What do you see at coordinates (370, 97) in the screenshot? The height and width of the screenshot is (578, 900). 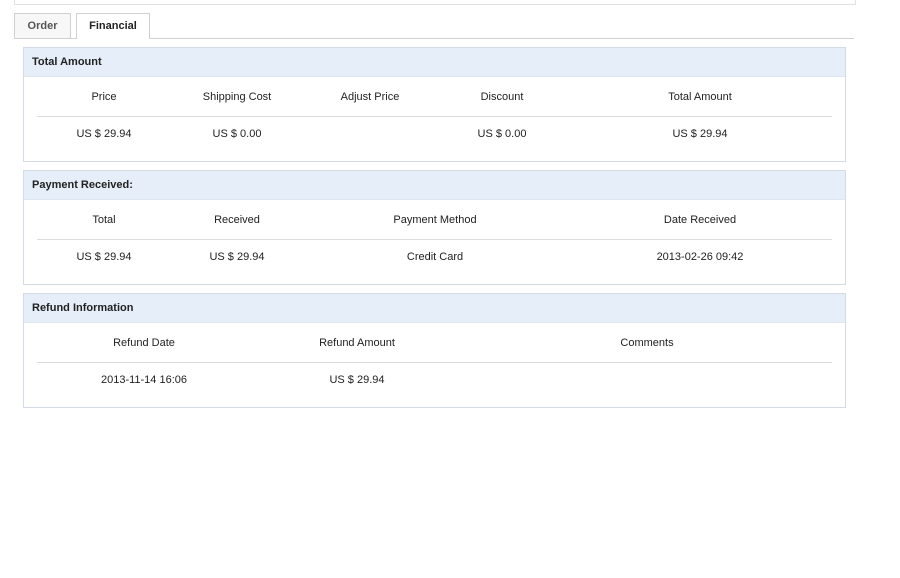 I see `column-header-adjust-price: Adjust Price` at bounding box center [370, 97].